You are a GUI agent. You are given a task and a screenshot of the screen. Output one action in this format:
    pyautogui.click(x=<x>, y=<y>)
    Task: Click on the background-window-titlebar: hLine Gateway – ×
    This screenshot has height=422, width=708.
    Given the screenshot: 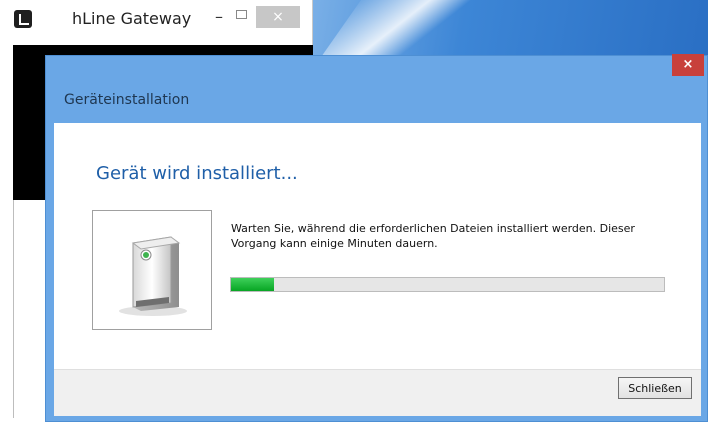 What is the action you would take?
    pyautogui.click(x=156, y=20)
    